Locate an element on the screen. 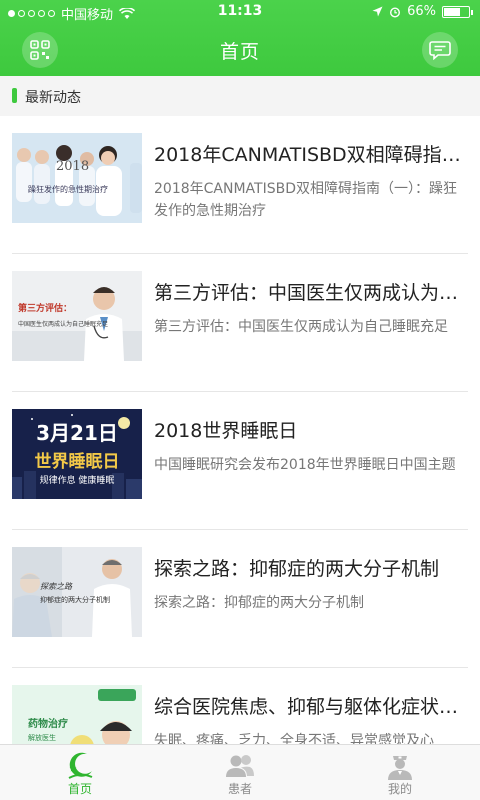 The image size is (480, 800). article-title: 综合医院焦虑、抑郁与躯体化症状诊断治疗的专家共识 is located at coordinates (309, 707).